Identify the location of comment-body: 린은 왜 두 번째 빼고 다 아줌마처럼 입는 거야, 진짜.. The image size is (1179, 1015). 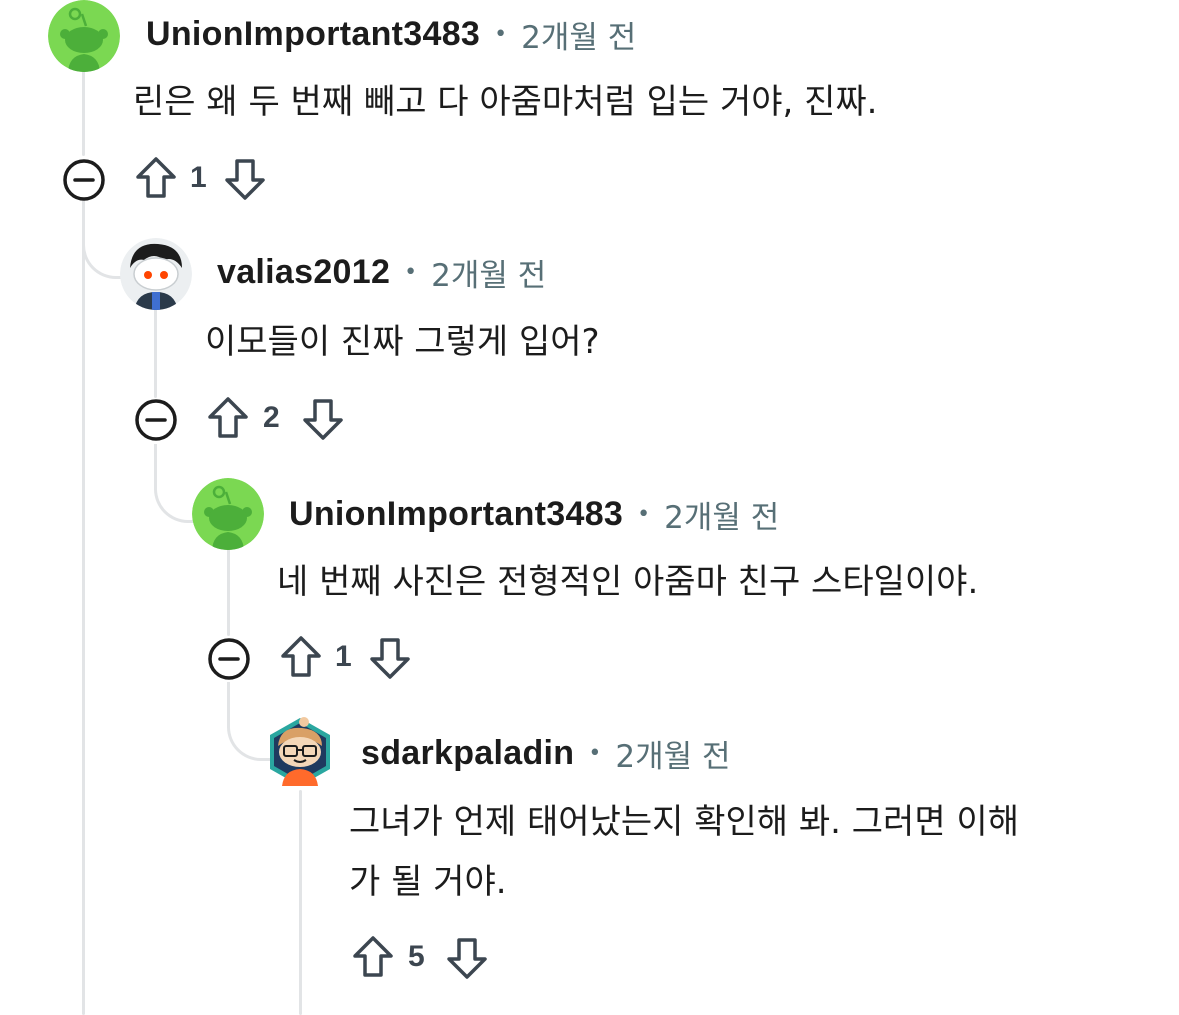
(505, 102).